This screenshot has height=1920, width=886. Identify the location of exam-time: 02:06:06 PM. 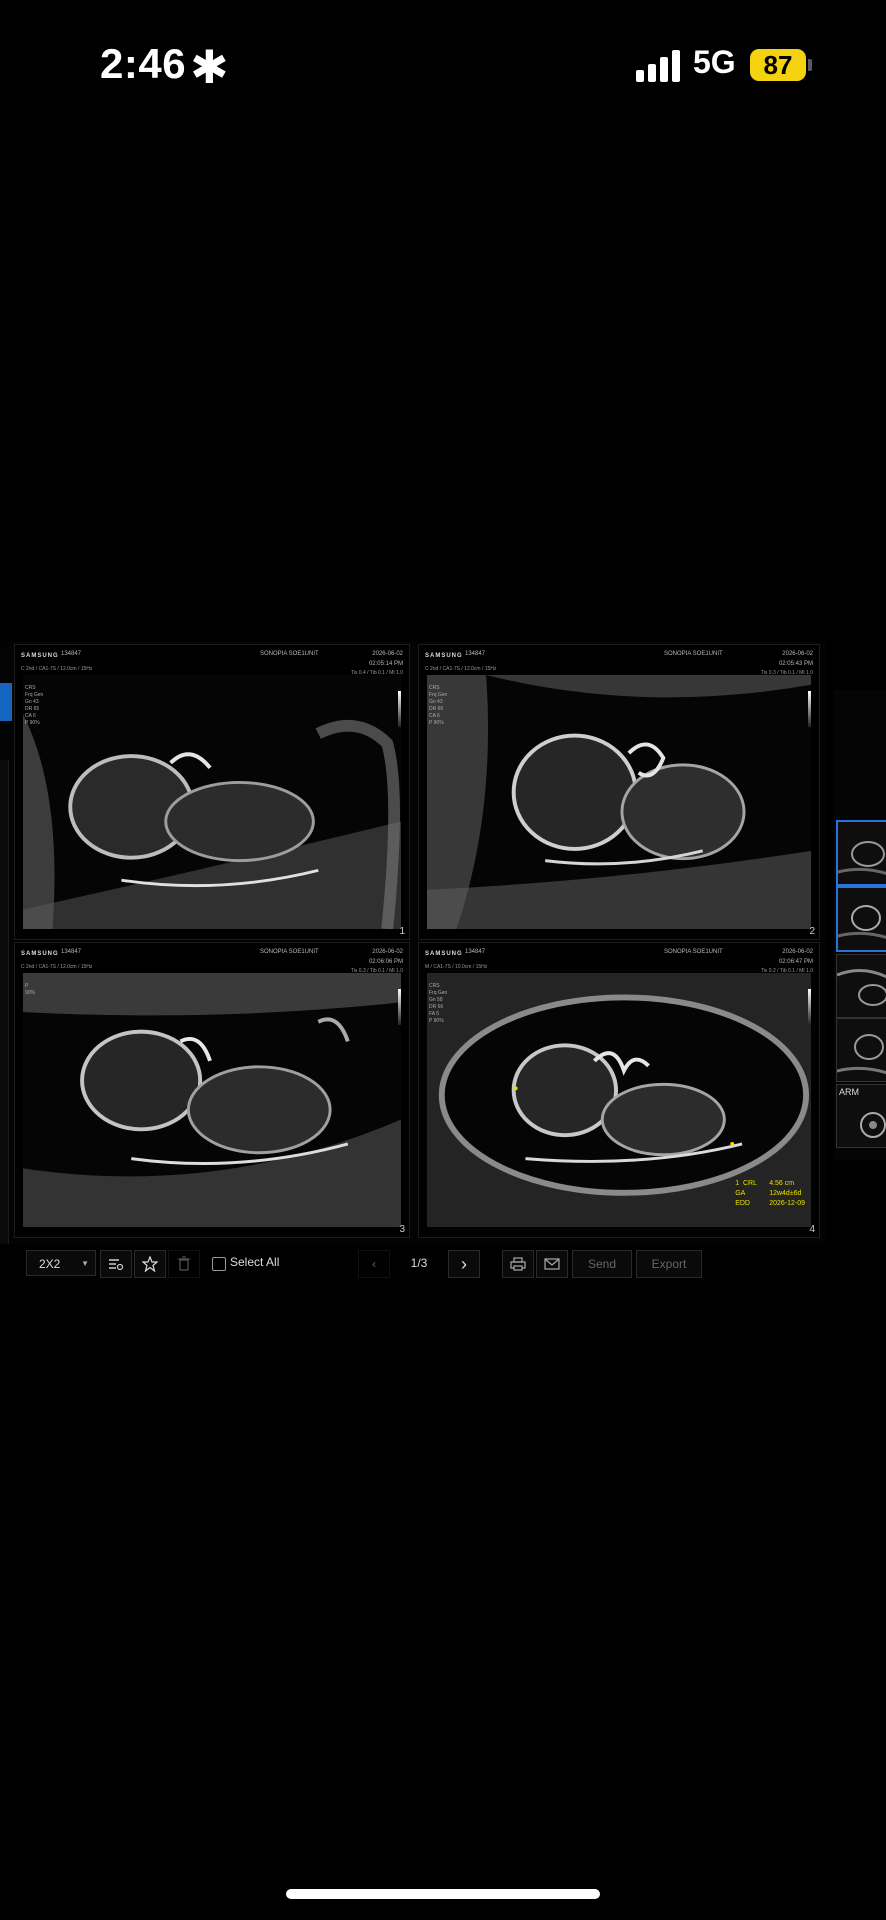
(385, 962).